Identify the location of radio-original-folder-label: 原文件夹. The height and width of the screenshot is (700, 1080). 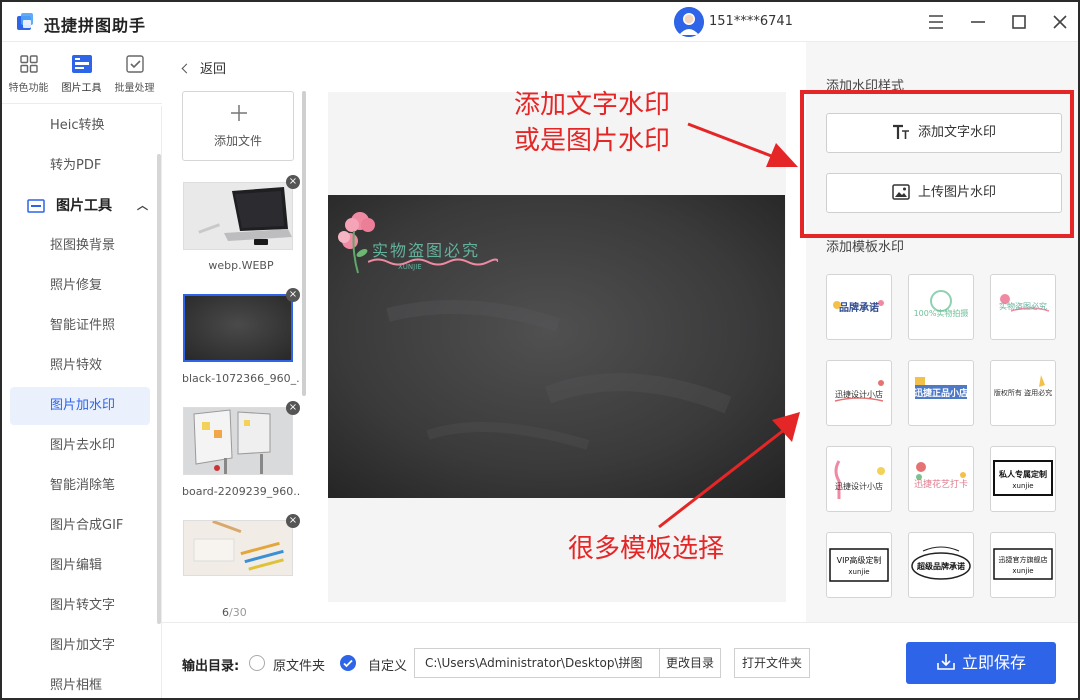
(299, 664).